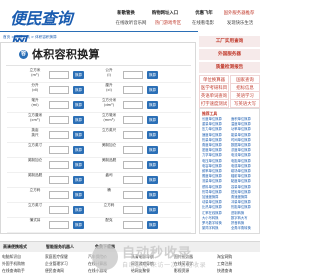 The width and height of the screenshot is (320, 275). Describe the element at coordinates (30, 37) in the screenshot. I see `breadcrumb: 首页 > 换算工具 > 体积容积换算` at that location.